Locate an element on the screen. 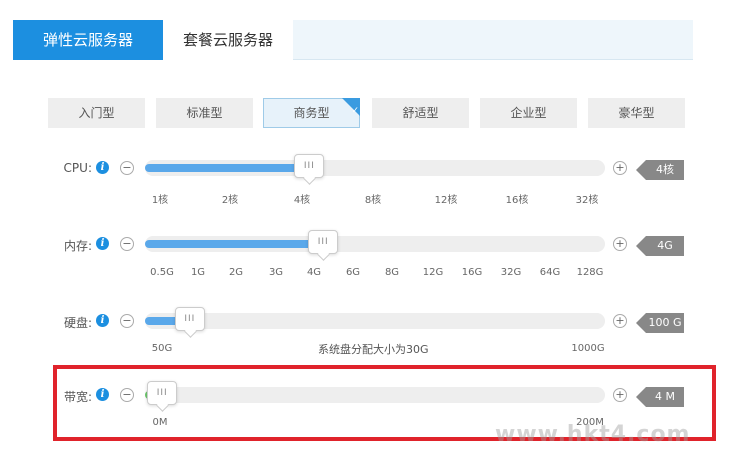 This screenshot has height=449, width=733. cpu-tick: 2核 is located at coordinates (230, 200).